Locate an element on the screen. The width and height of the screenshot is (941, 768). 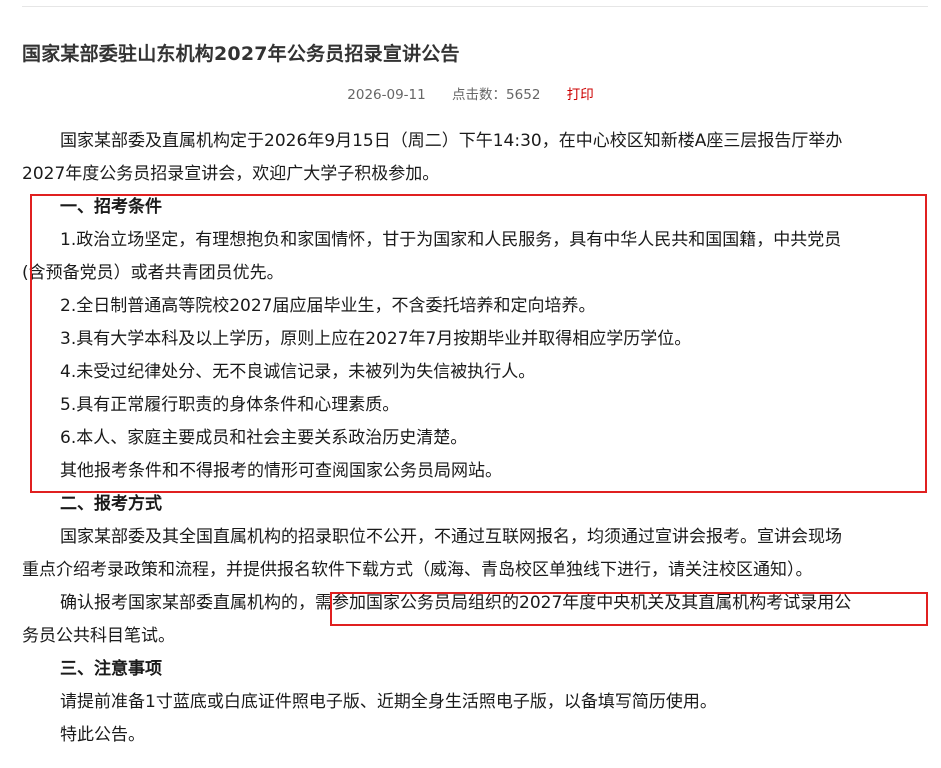
condition-item-6: 6.本人、家庭主要成员和社会主要关系政治历史清楚。 is located at coordinates (264, 438).